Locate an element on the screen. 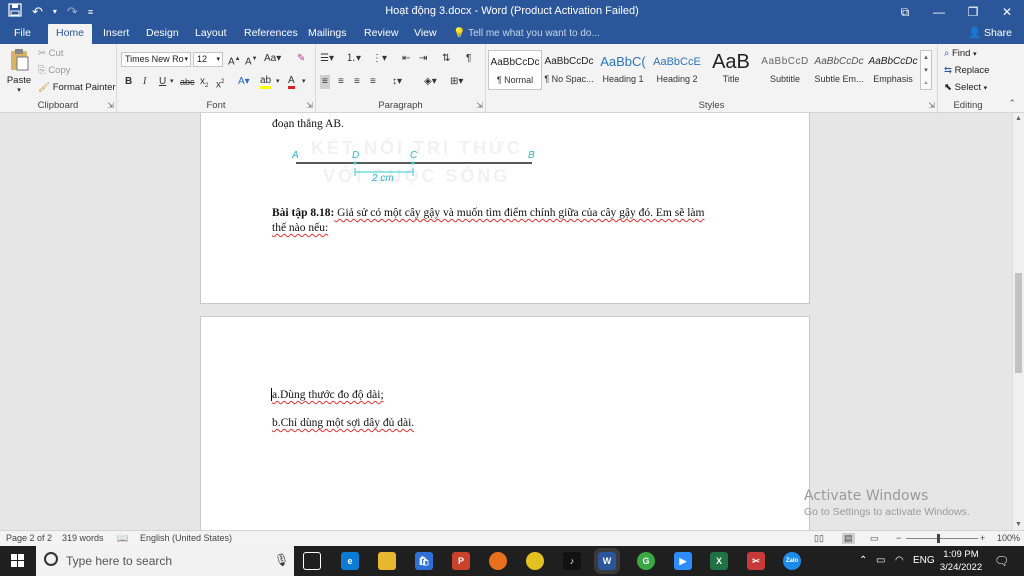 Image resolution: width=1024 pixels, height=576 pixels. align-center-icon: ≡ is located at coordinates (341, 82).